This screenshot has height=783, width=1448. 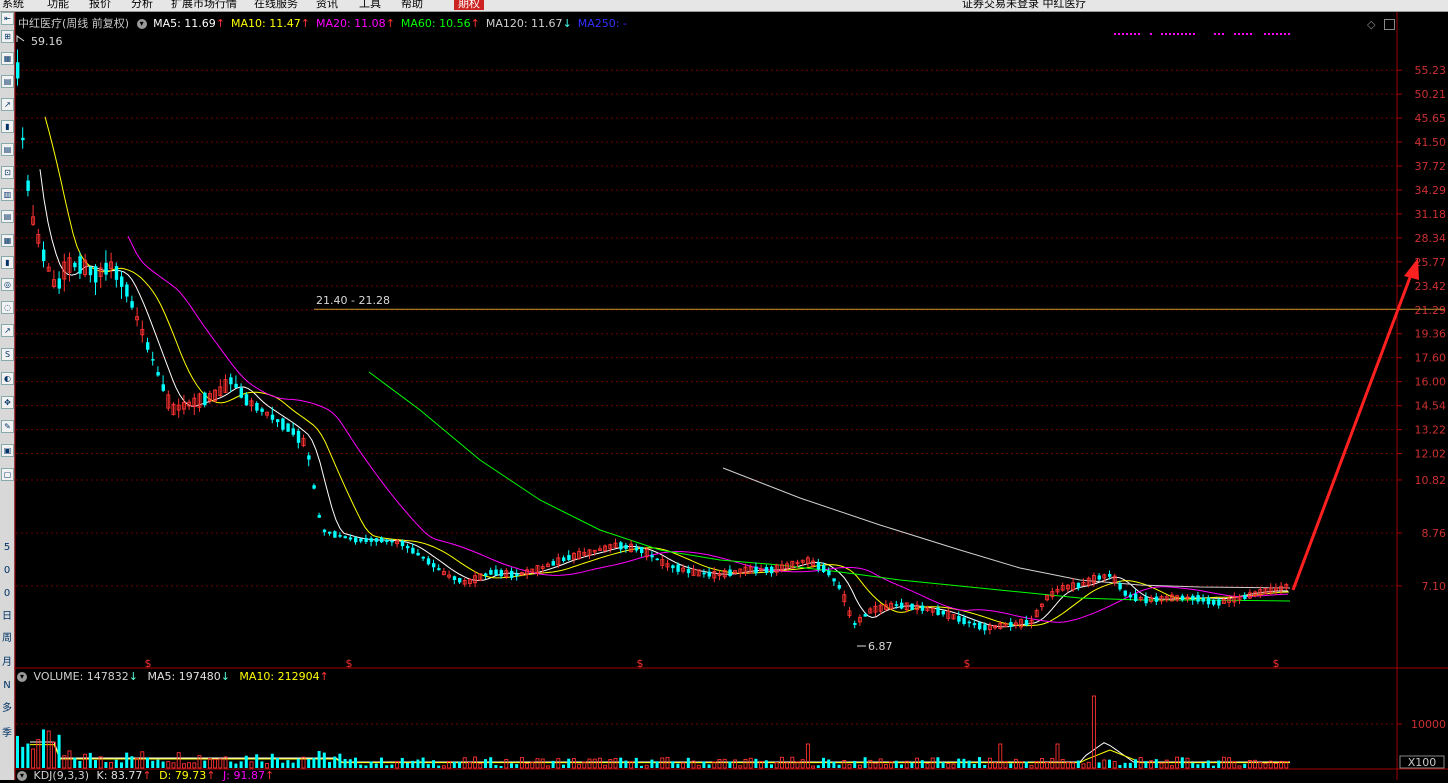 I want to click on toolbar-tool-icon: ⊡, so click(x=7, y=172).